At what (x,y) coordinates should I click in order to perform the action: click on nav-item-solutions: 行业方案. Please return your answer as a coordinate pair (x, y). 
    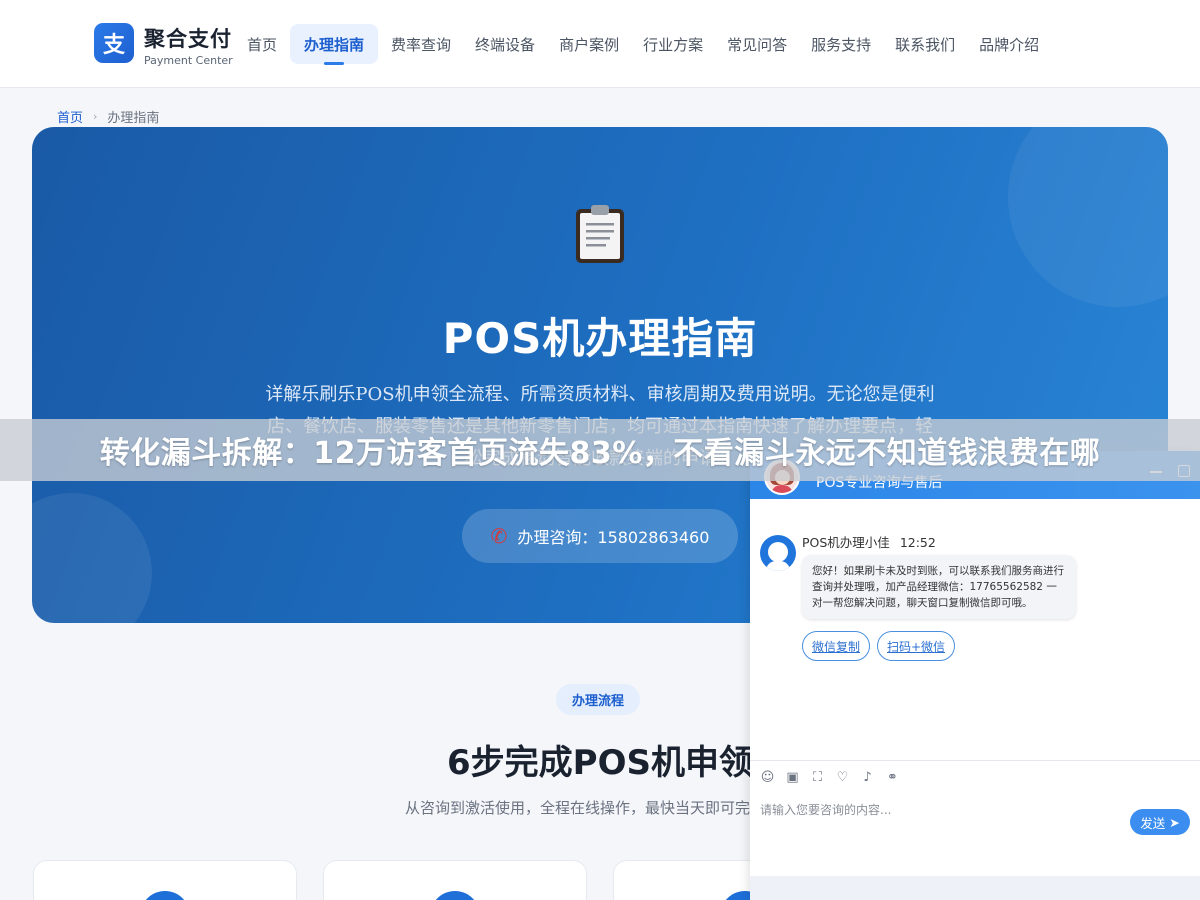
    Looking at the image, I should click on (673, 44).